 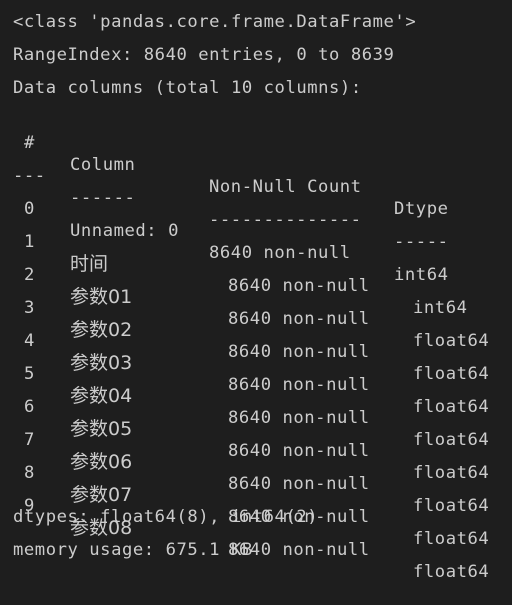 I want to click on class-line: <class 'pandas.core.frame.DataFrame'>, so click(x=215, y=22).